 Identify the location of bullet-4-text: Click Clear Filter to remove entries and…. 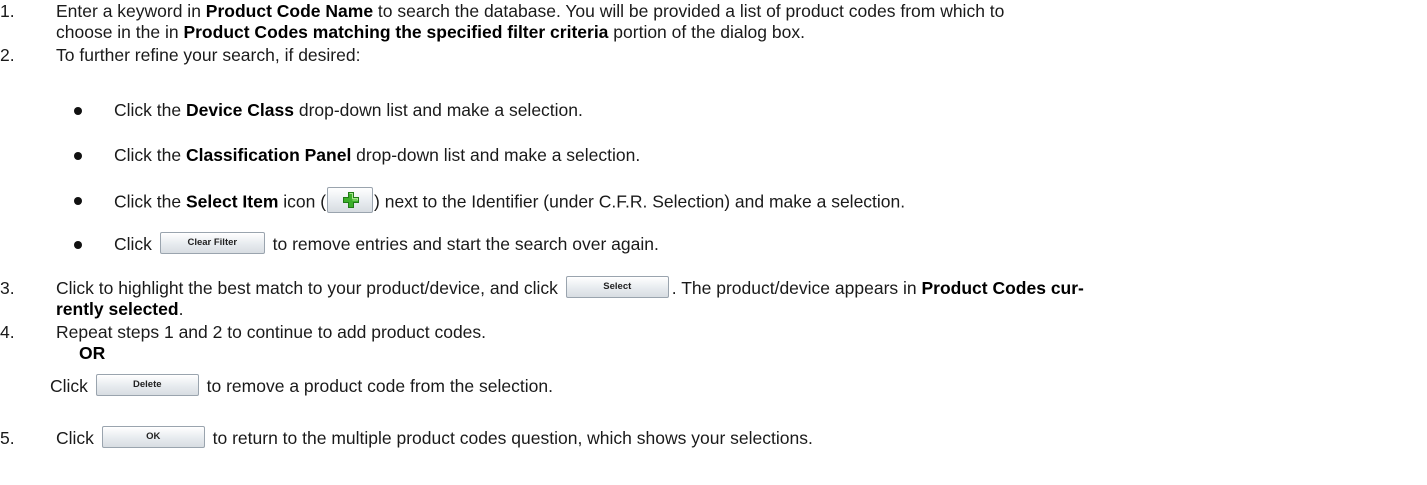
(386, 243).